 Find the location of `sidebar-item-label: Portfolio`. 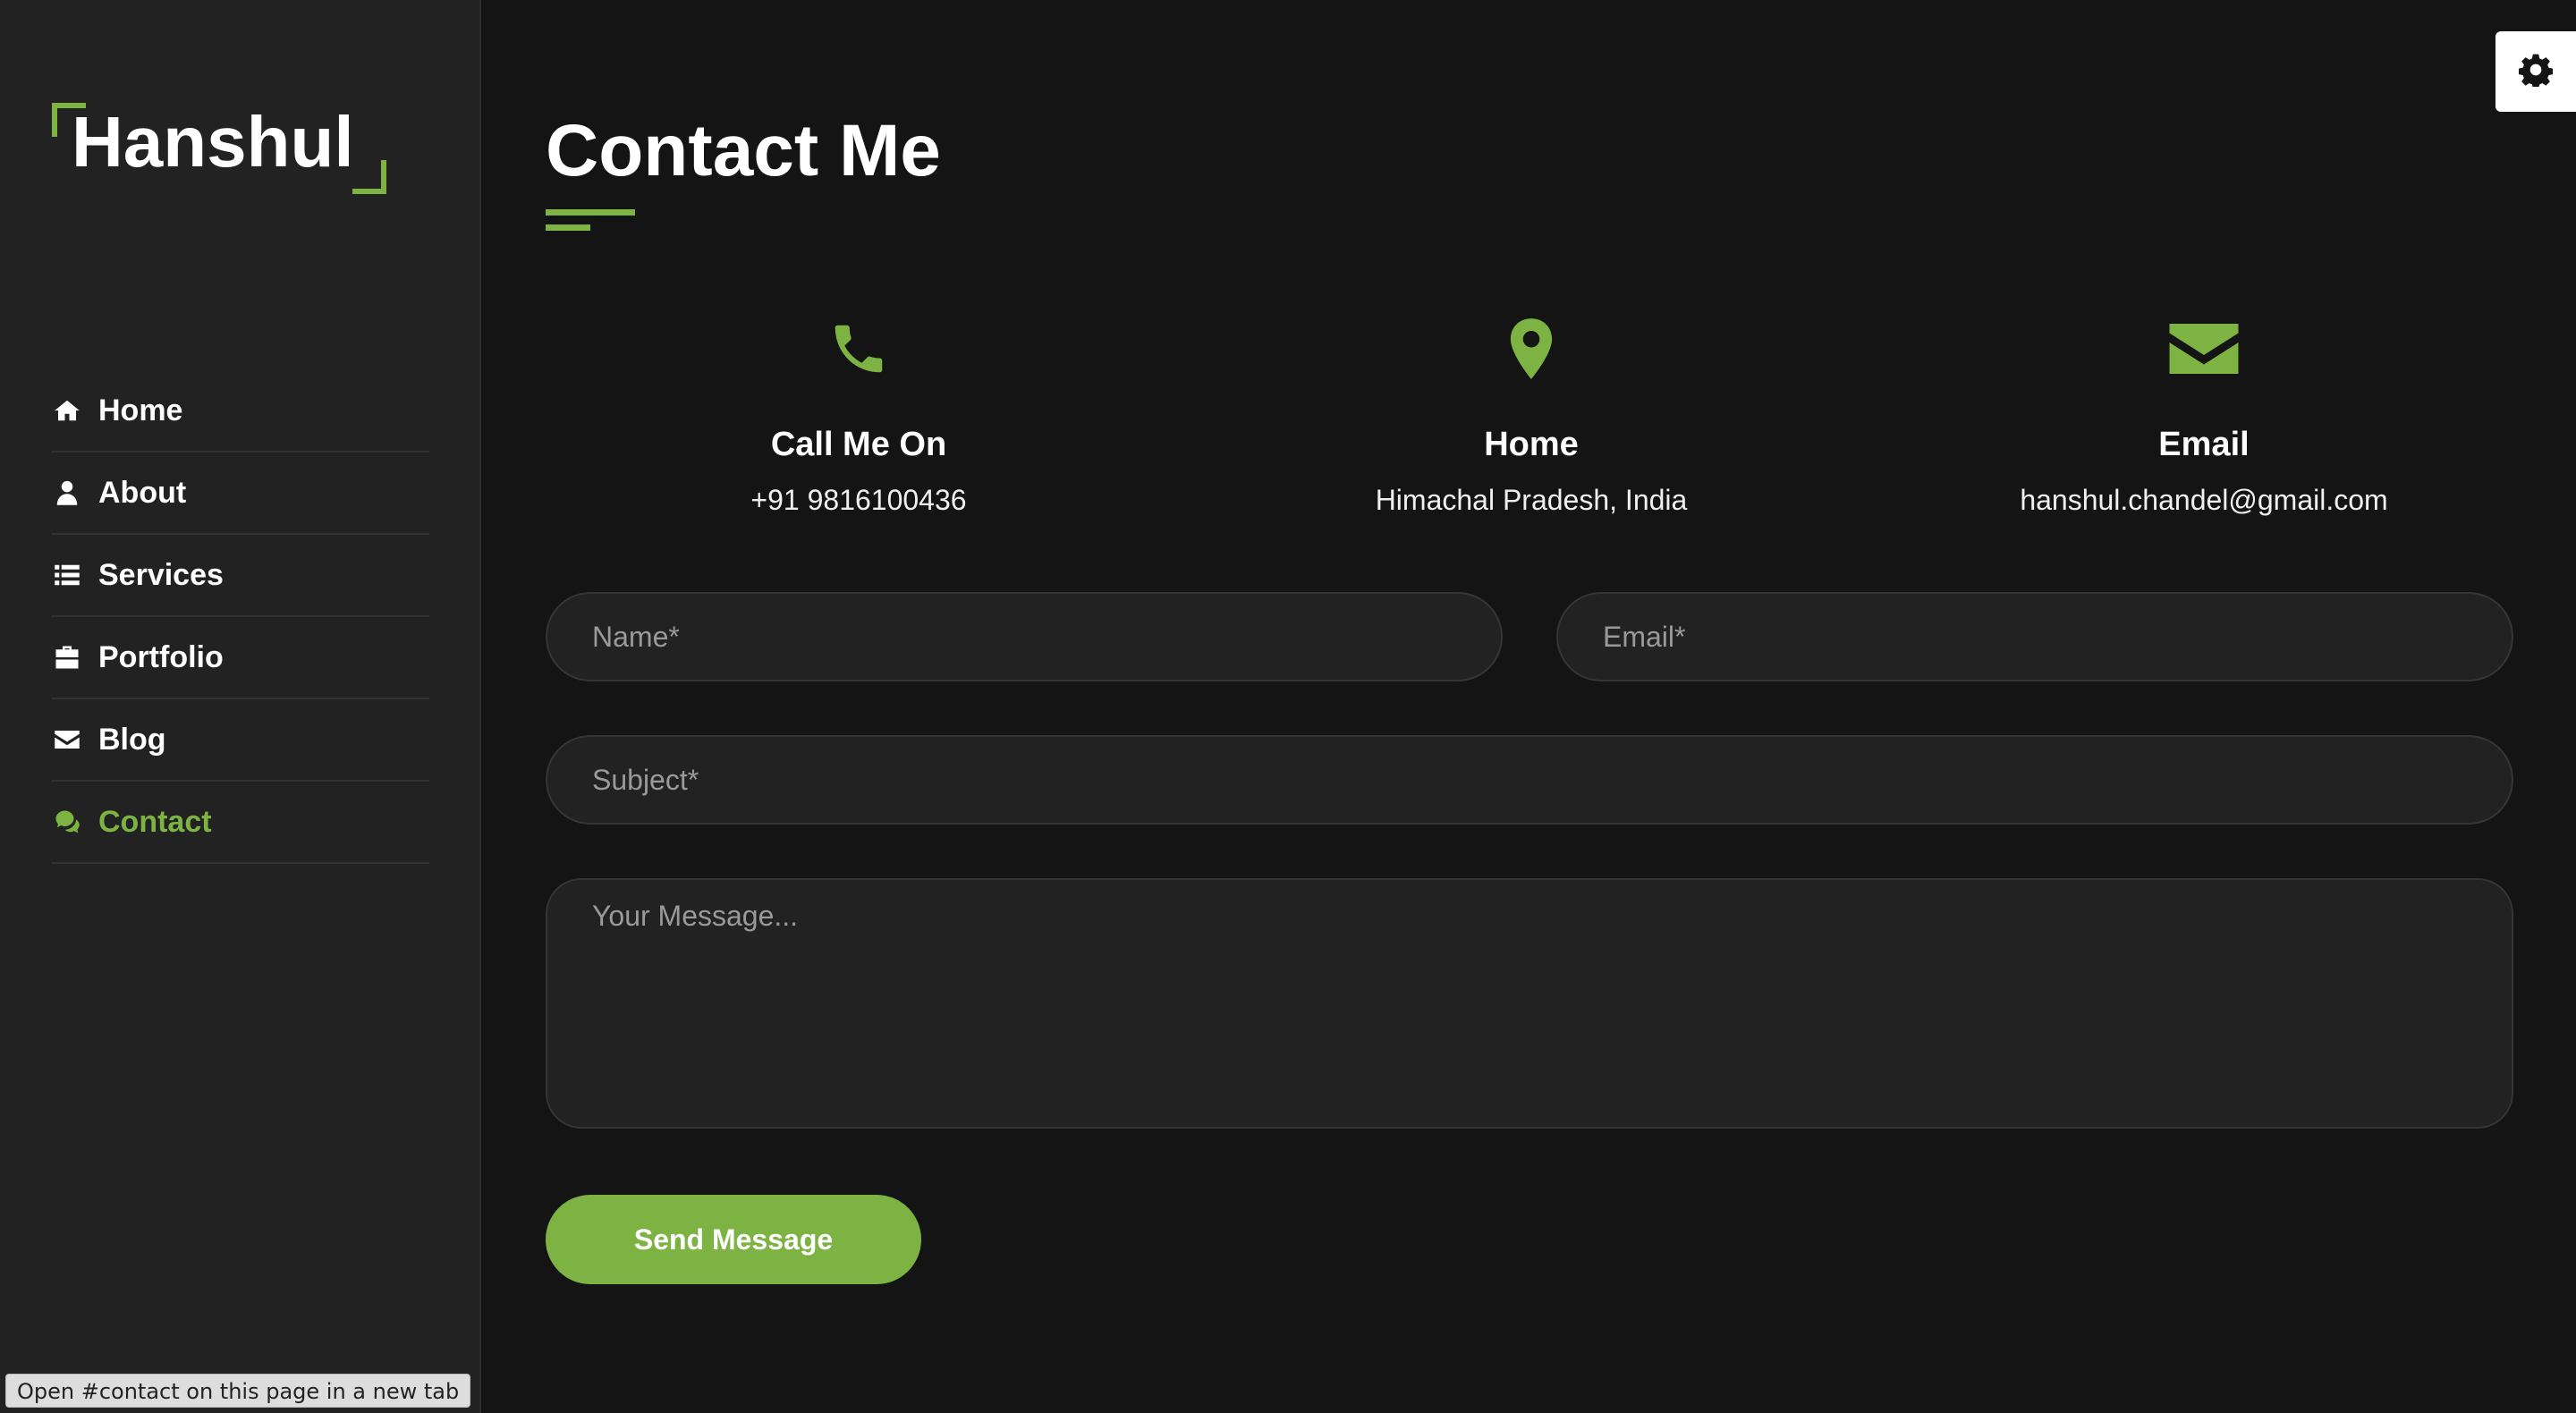

sidebar-item-label: Portfolio is located at coordinates (161, 656).